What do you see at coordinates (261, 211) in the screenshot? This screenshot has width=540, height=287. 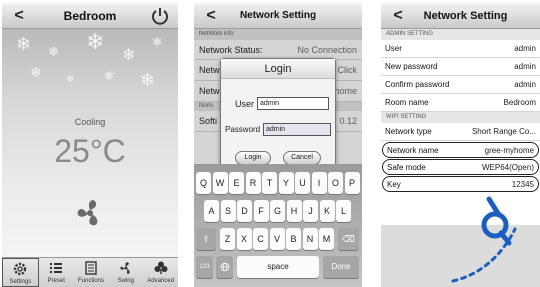 I see `key: F` at bounding box center [261, 211].